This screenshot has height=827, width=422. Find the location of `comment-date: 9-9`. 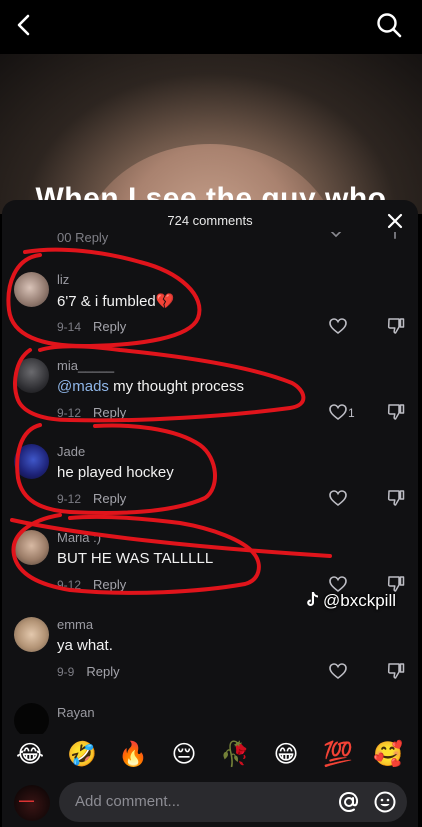

comment-date: 9-9 is located at coordinates (66, 672).